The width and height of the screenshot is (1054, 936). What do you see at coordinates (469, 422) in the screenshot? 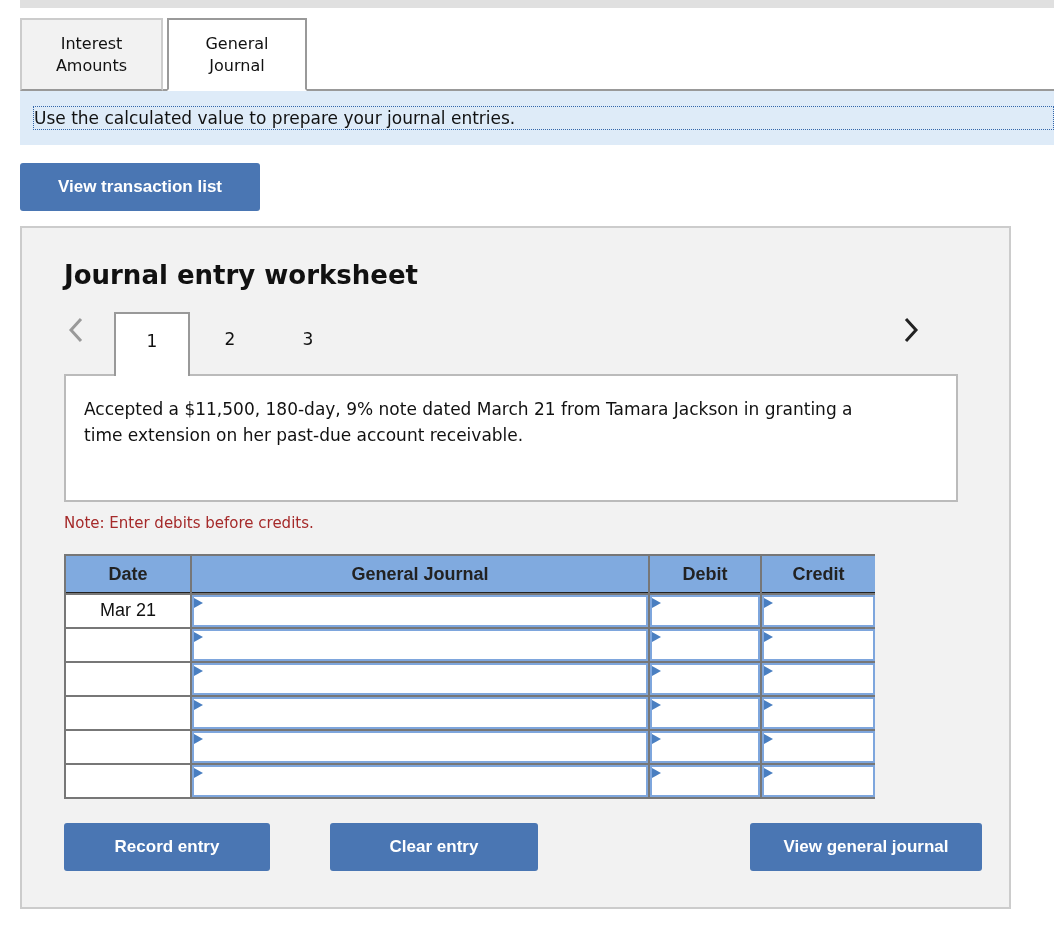
I see `transaction-description: Accepted a $11,500, 180-day, 9% note dated March 21 from Tamara Jackson in granting a time extension on her past-due account receivable.` at bounding box center [469, 422].